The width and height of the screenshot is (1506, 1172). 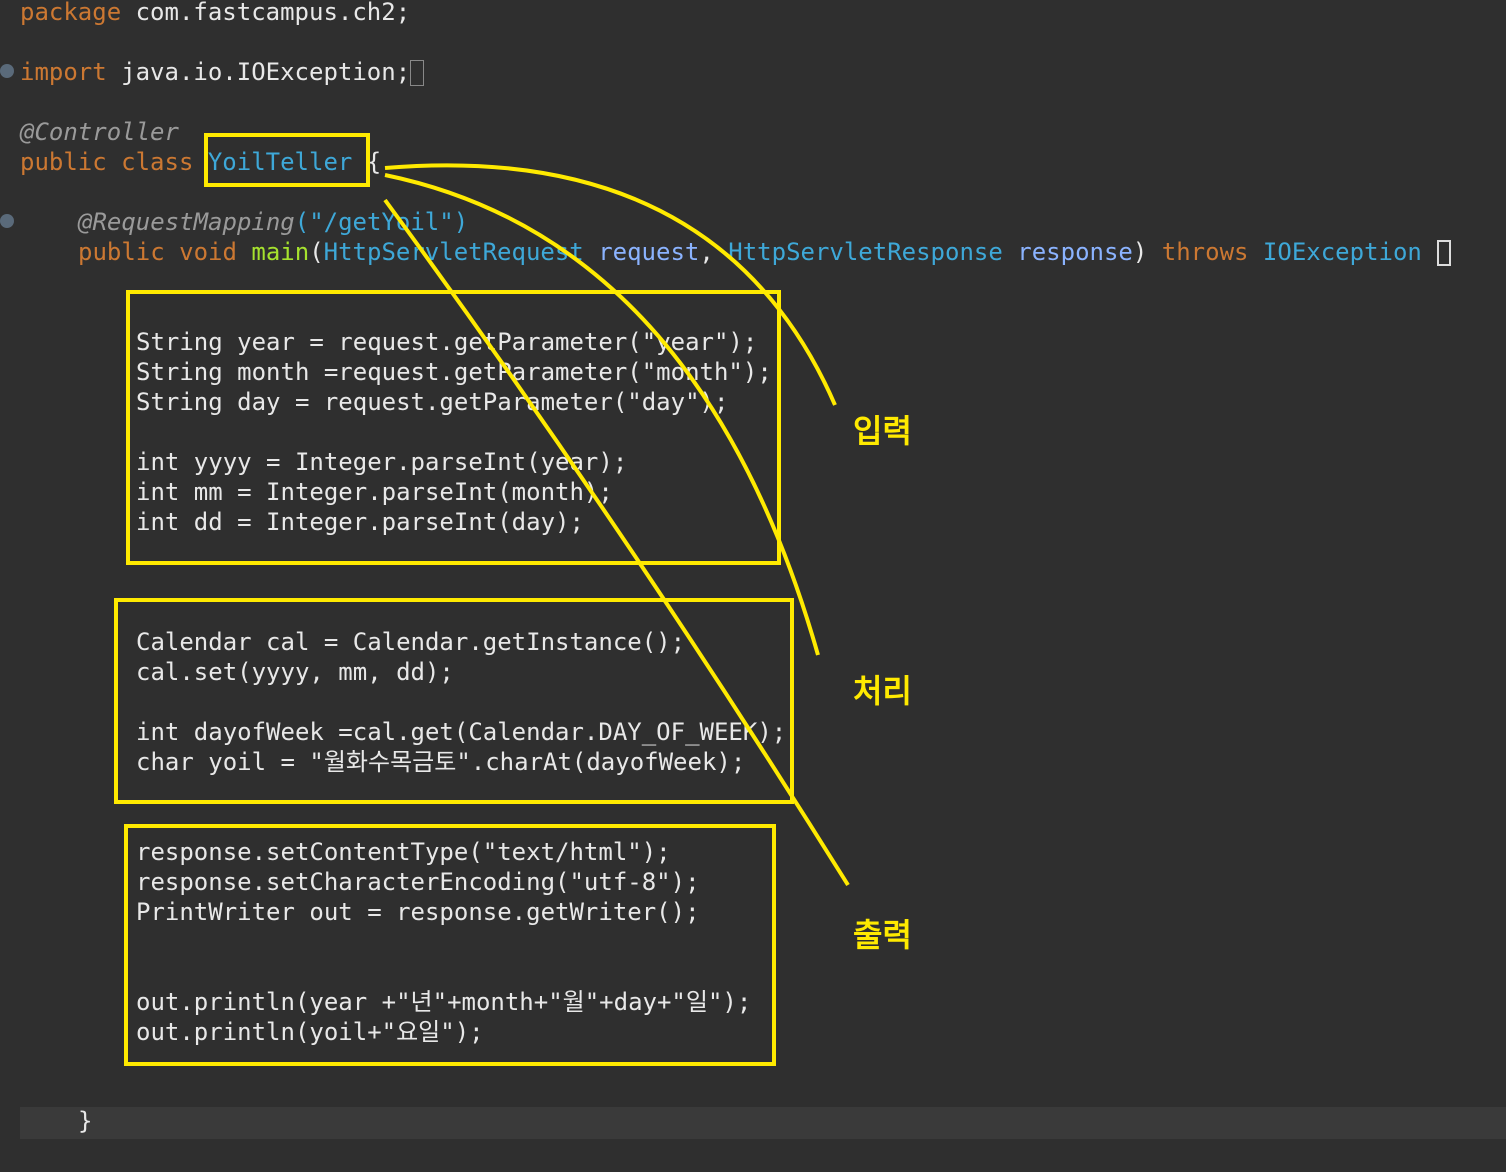 I want to click on process-section-box, so click(x=454, y=701).